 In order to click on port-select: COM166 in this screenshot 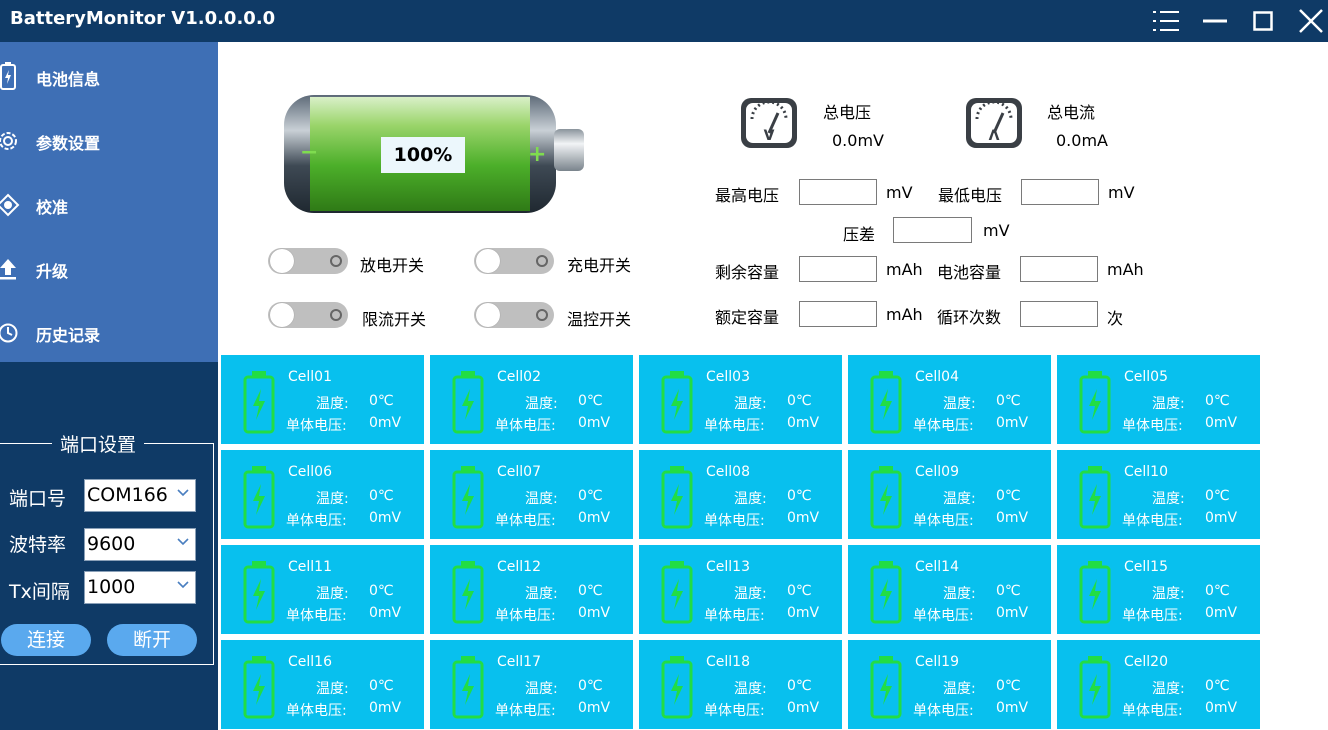, I will do `click(140, 495)`.